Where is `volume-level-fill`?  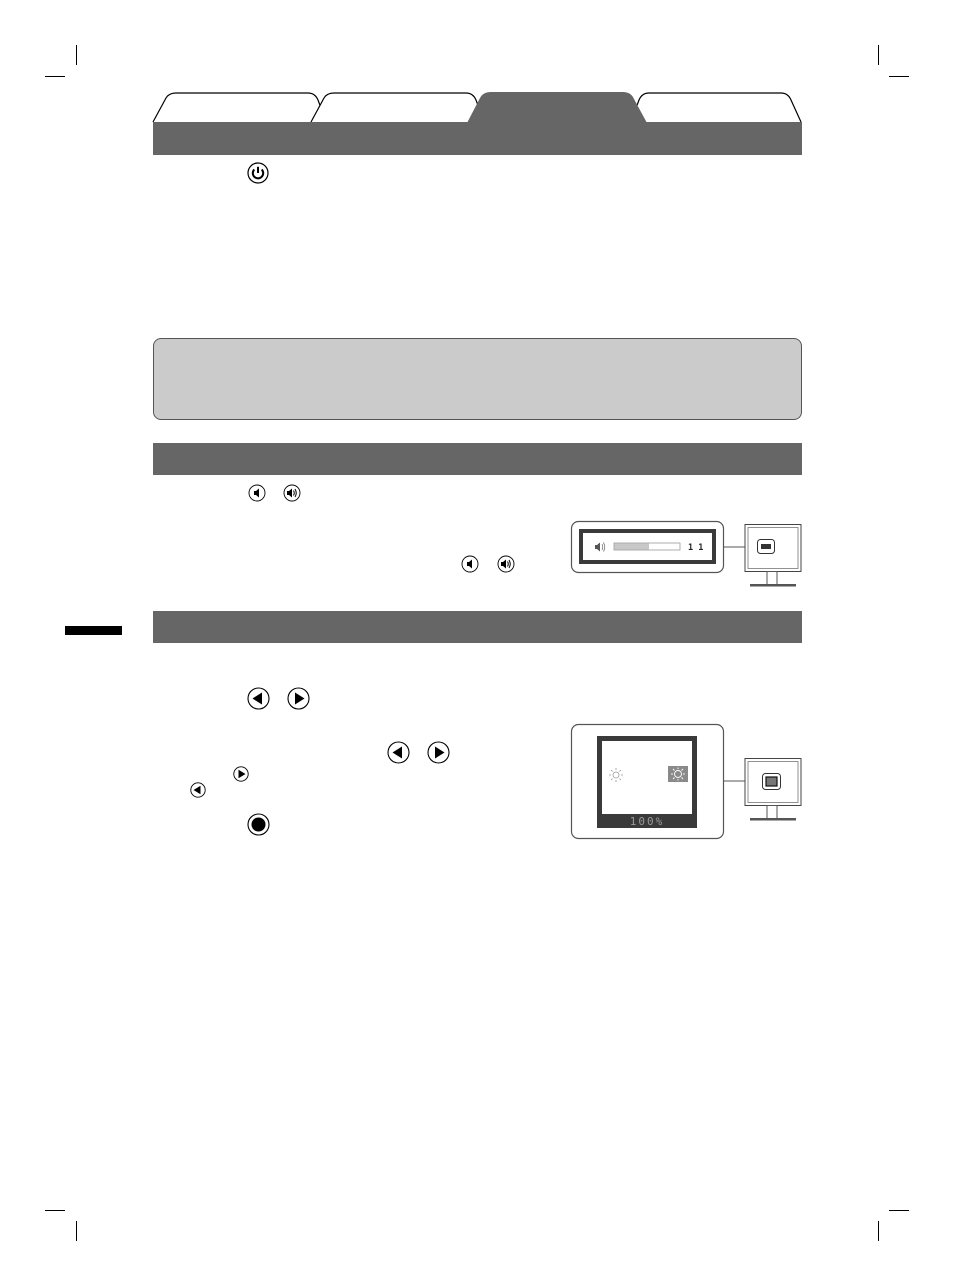
volume-level-fill is located at coordinates (631, 546).